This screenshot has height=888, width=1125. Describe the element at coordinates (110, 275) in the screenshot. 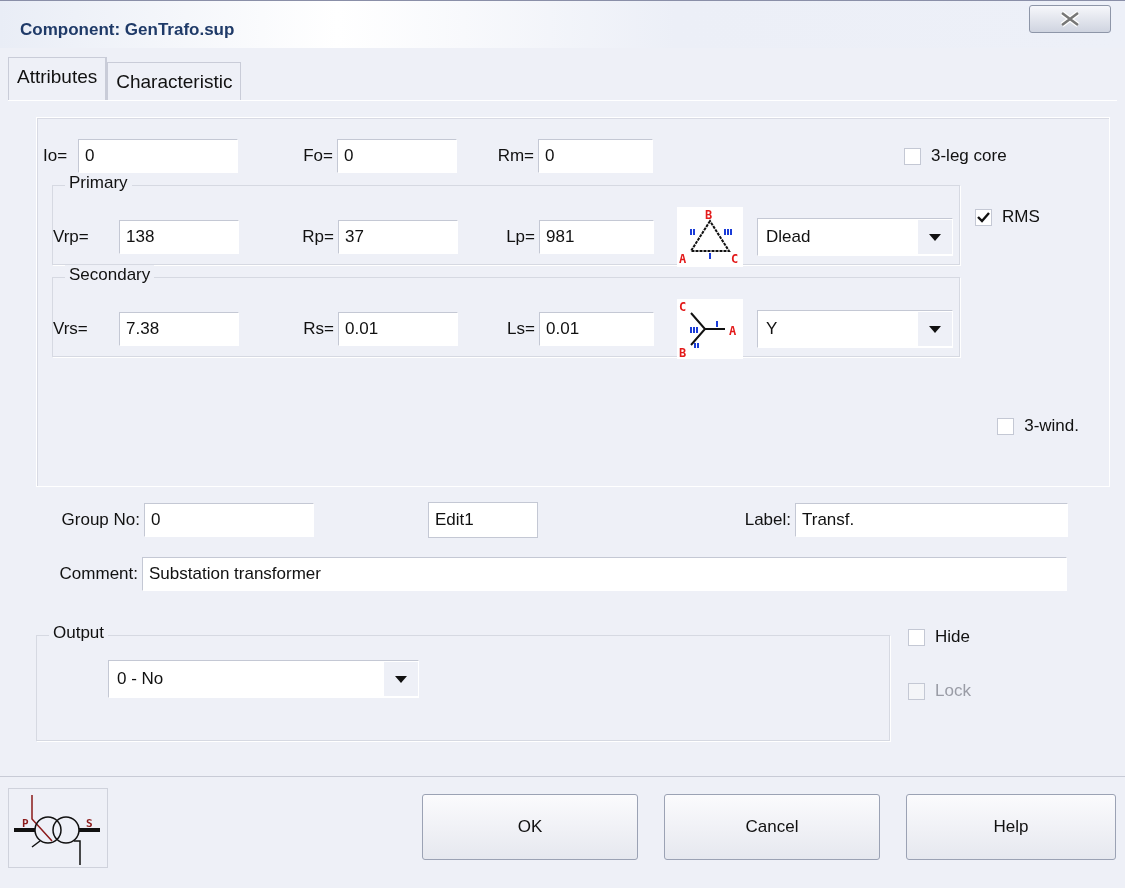

I see `group-title: Secondary` at that location.